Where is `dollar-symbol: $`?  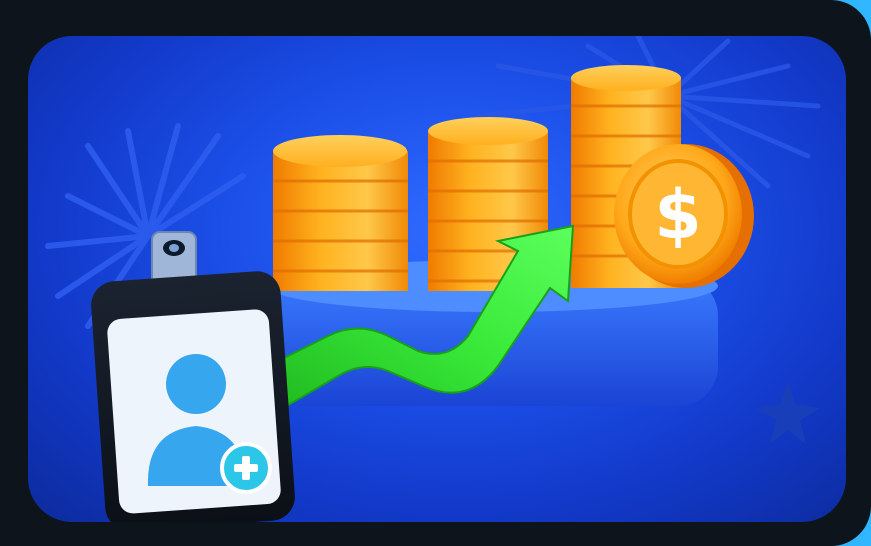 dollar-symbol: $ is located at coordinates (677, 215).